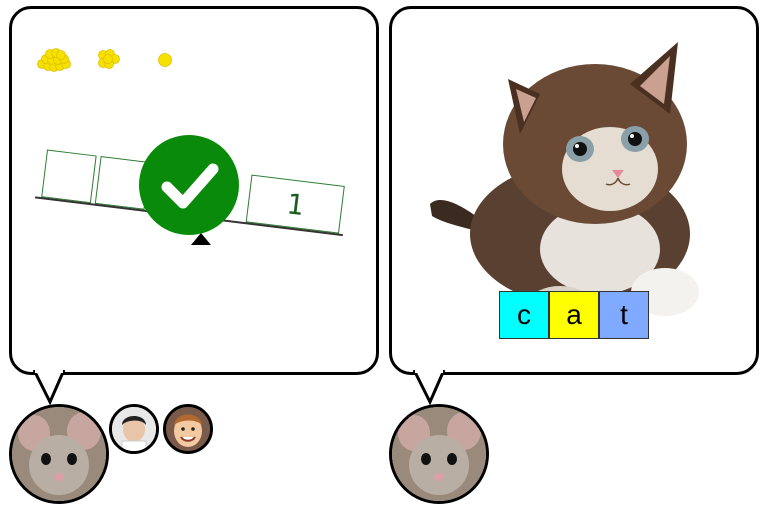 Image resolution: width=764 pixels, height=514 pixels. Describe the element at coordinates (295, 204) in the screenshot. I see `balance-box-value: 1` at that location.